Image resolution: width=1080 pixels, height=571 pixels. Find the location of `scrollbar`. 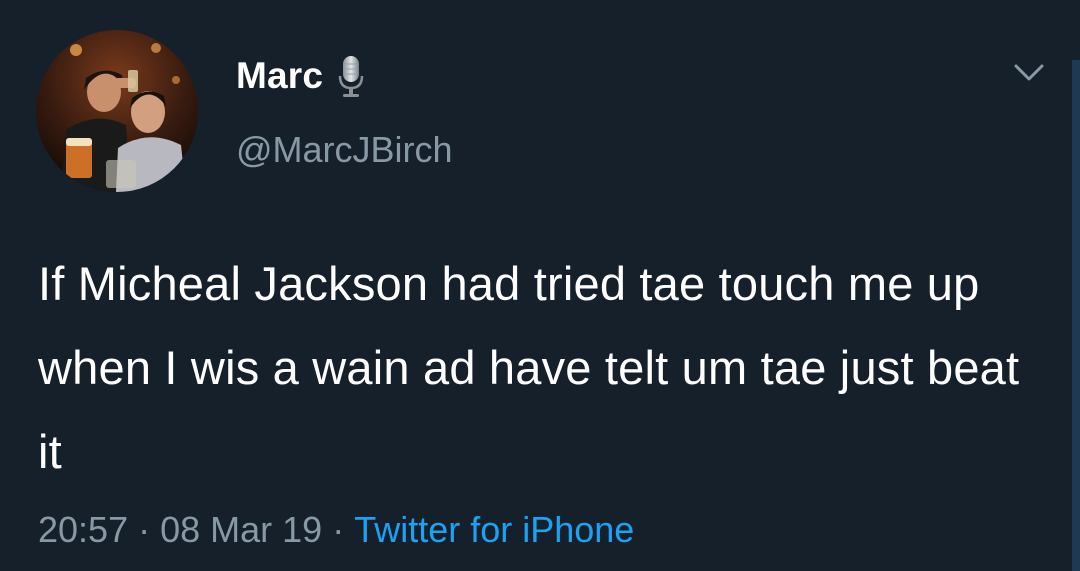

scrollbar is located at coordinates (1076, 315).